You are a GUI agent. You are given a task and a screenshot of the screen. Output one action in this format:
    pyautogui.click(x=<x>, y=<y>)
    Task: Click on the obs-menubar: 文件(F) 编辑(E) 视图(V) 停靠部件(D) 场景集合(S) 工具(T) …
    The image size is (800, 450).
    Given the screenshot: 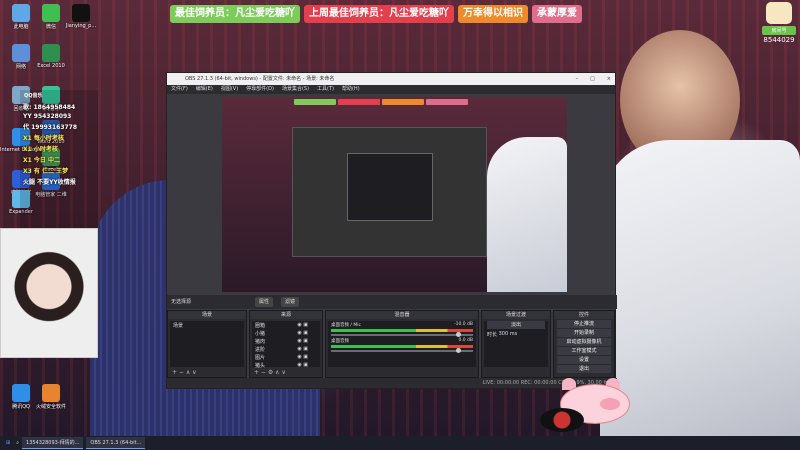 What is the action you would take?
    pyautogui.click(x=391, y=89)
    